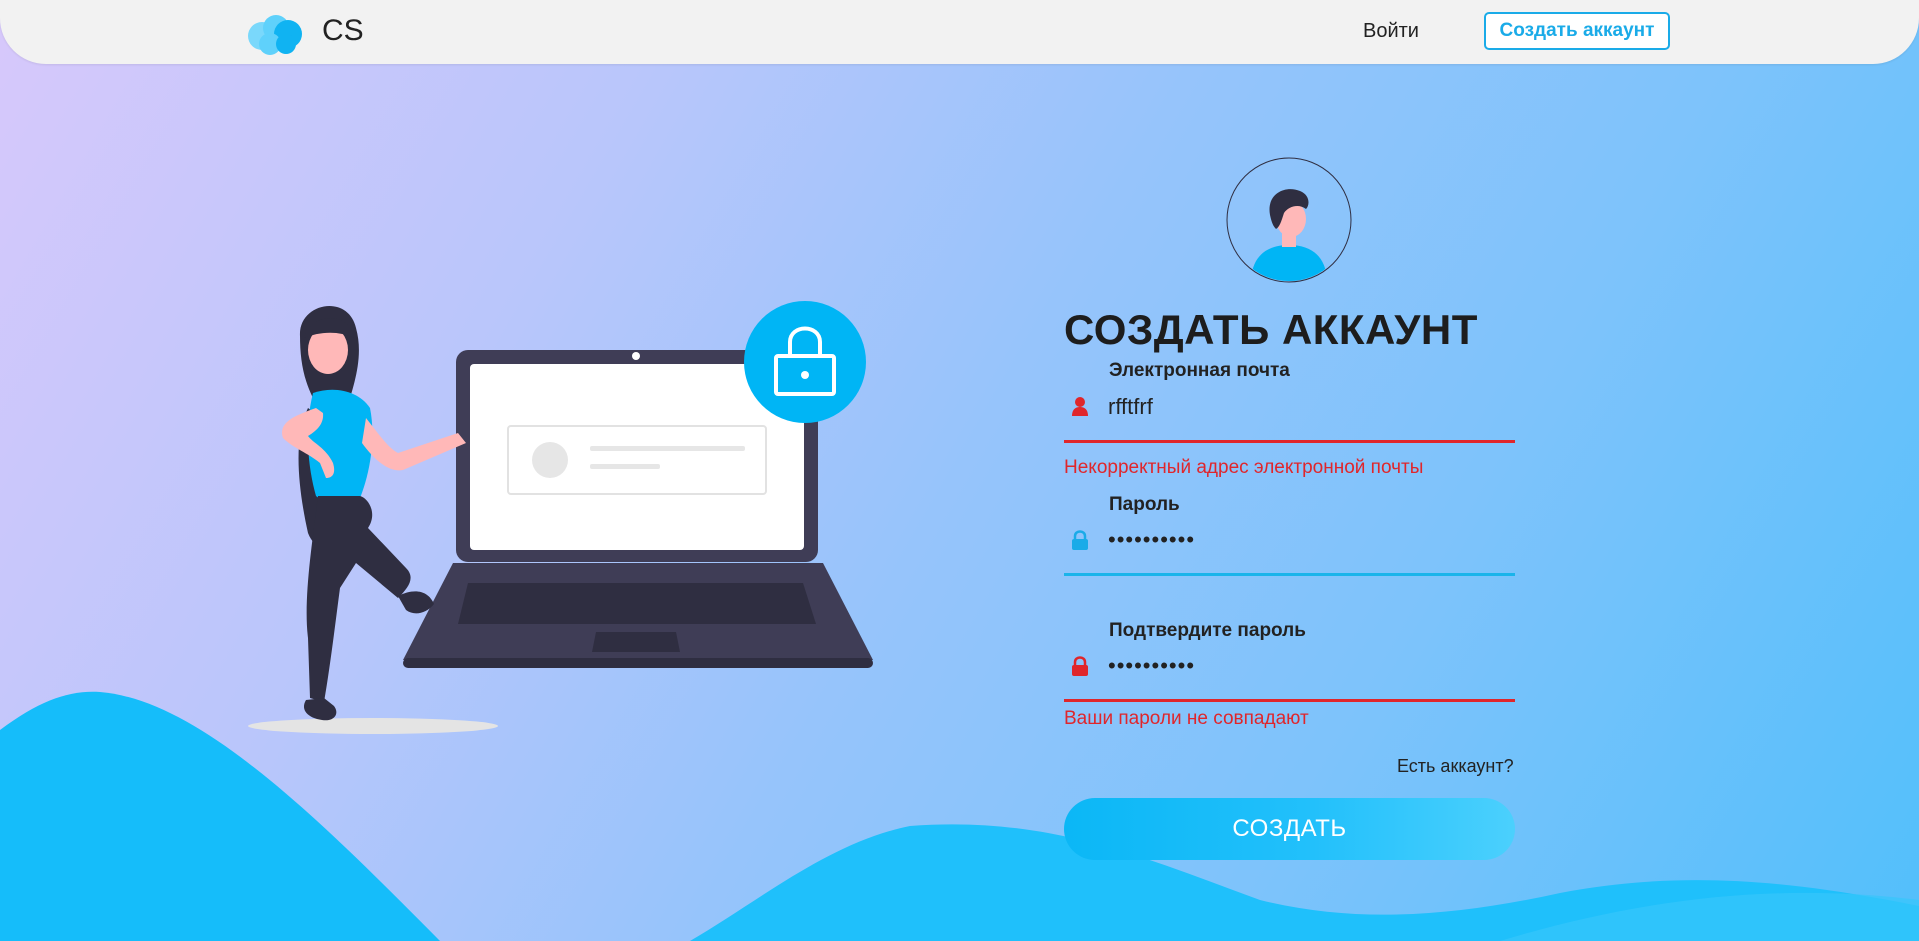  I want to click on navbar: CS Войти Создать аккаунт, so click(959, 32).